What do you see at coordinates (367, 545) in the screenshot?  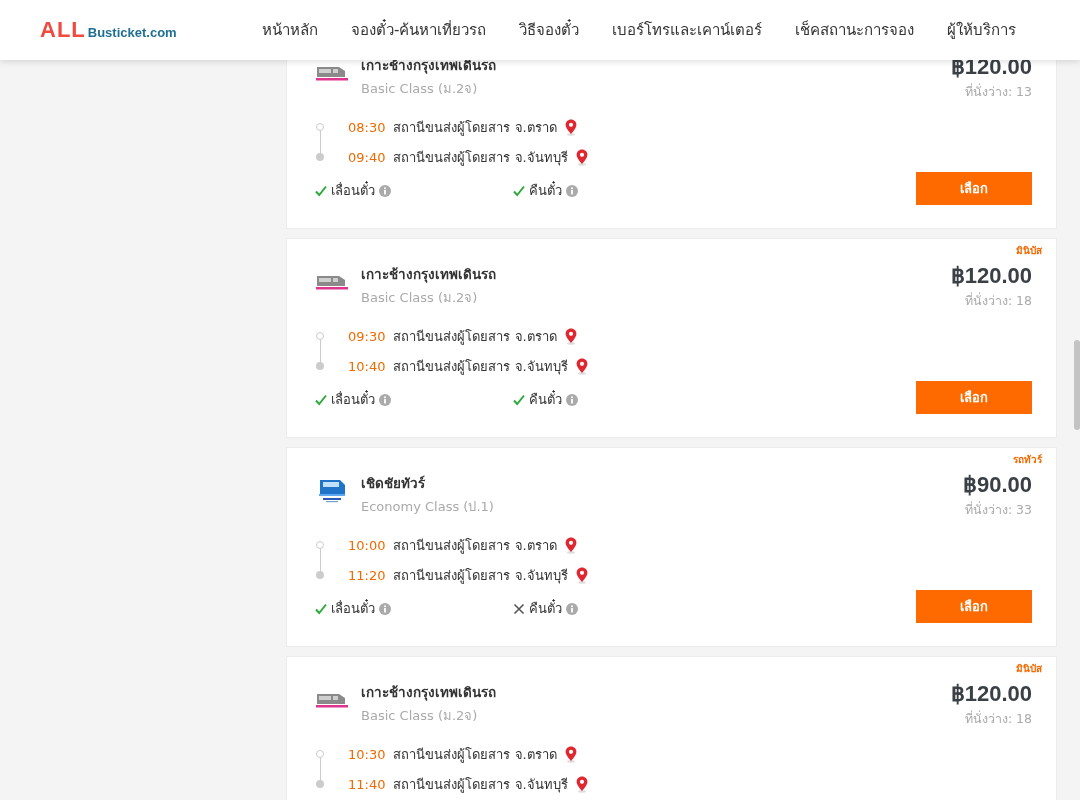 I see `departure-time: 10:00` at bounding box center [367, 545].